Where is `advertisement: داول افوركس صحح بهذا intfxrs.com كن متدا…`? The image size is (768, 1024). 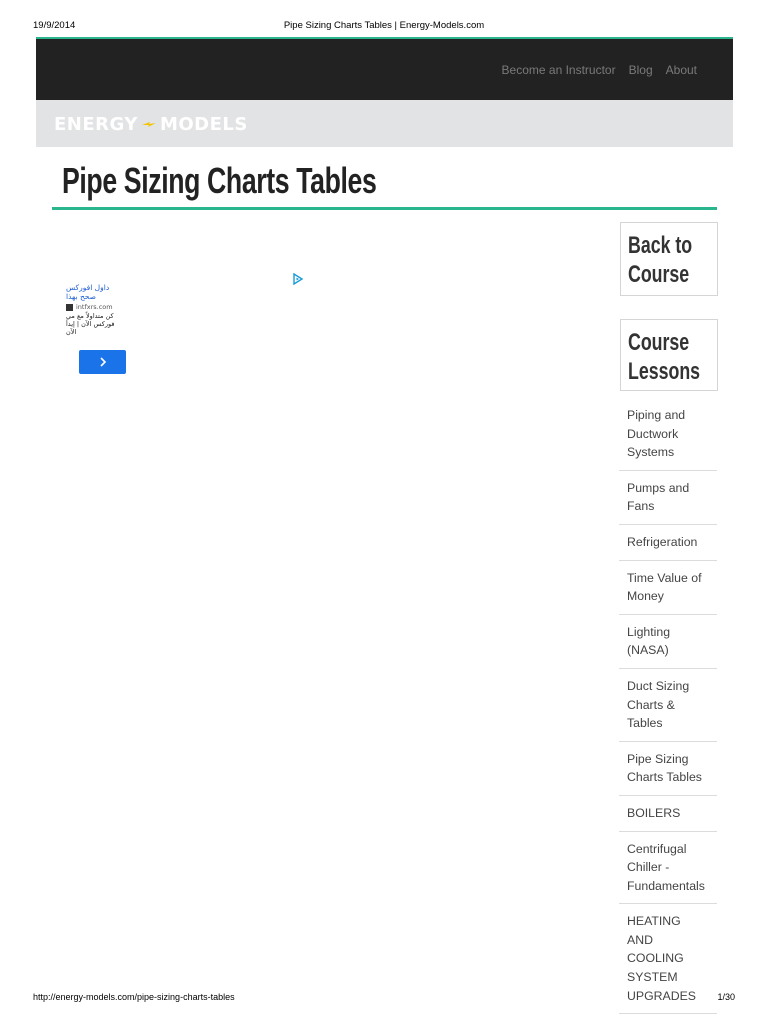
advertisement: داول افوركس صحح بهذا intfxrs.com كن متدا… is located at coordinates (101, 330).